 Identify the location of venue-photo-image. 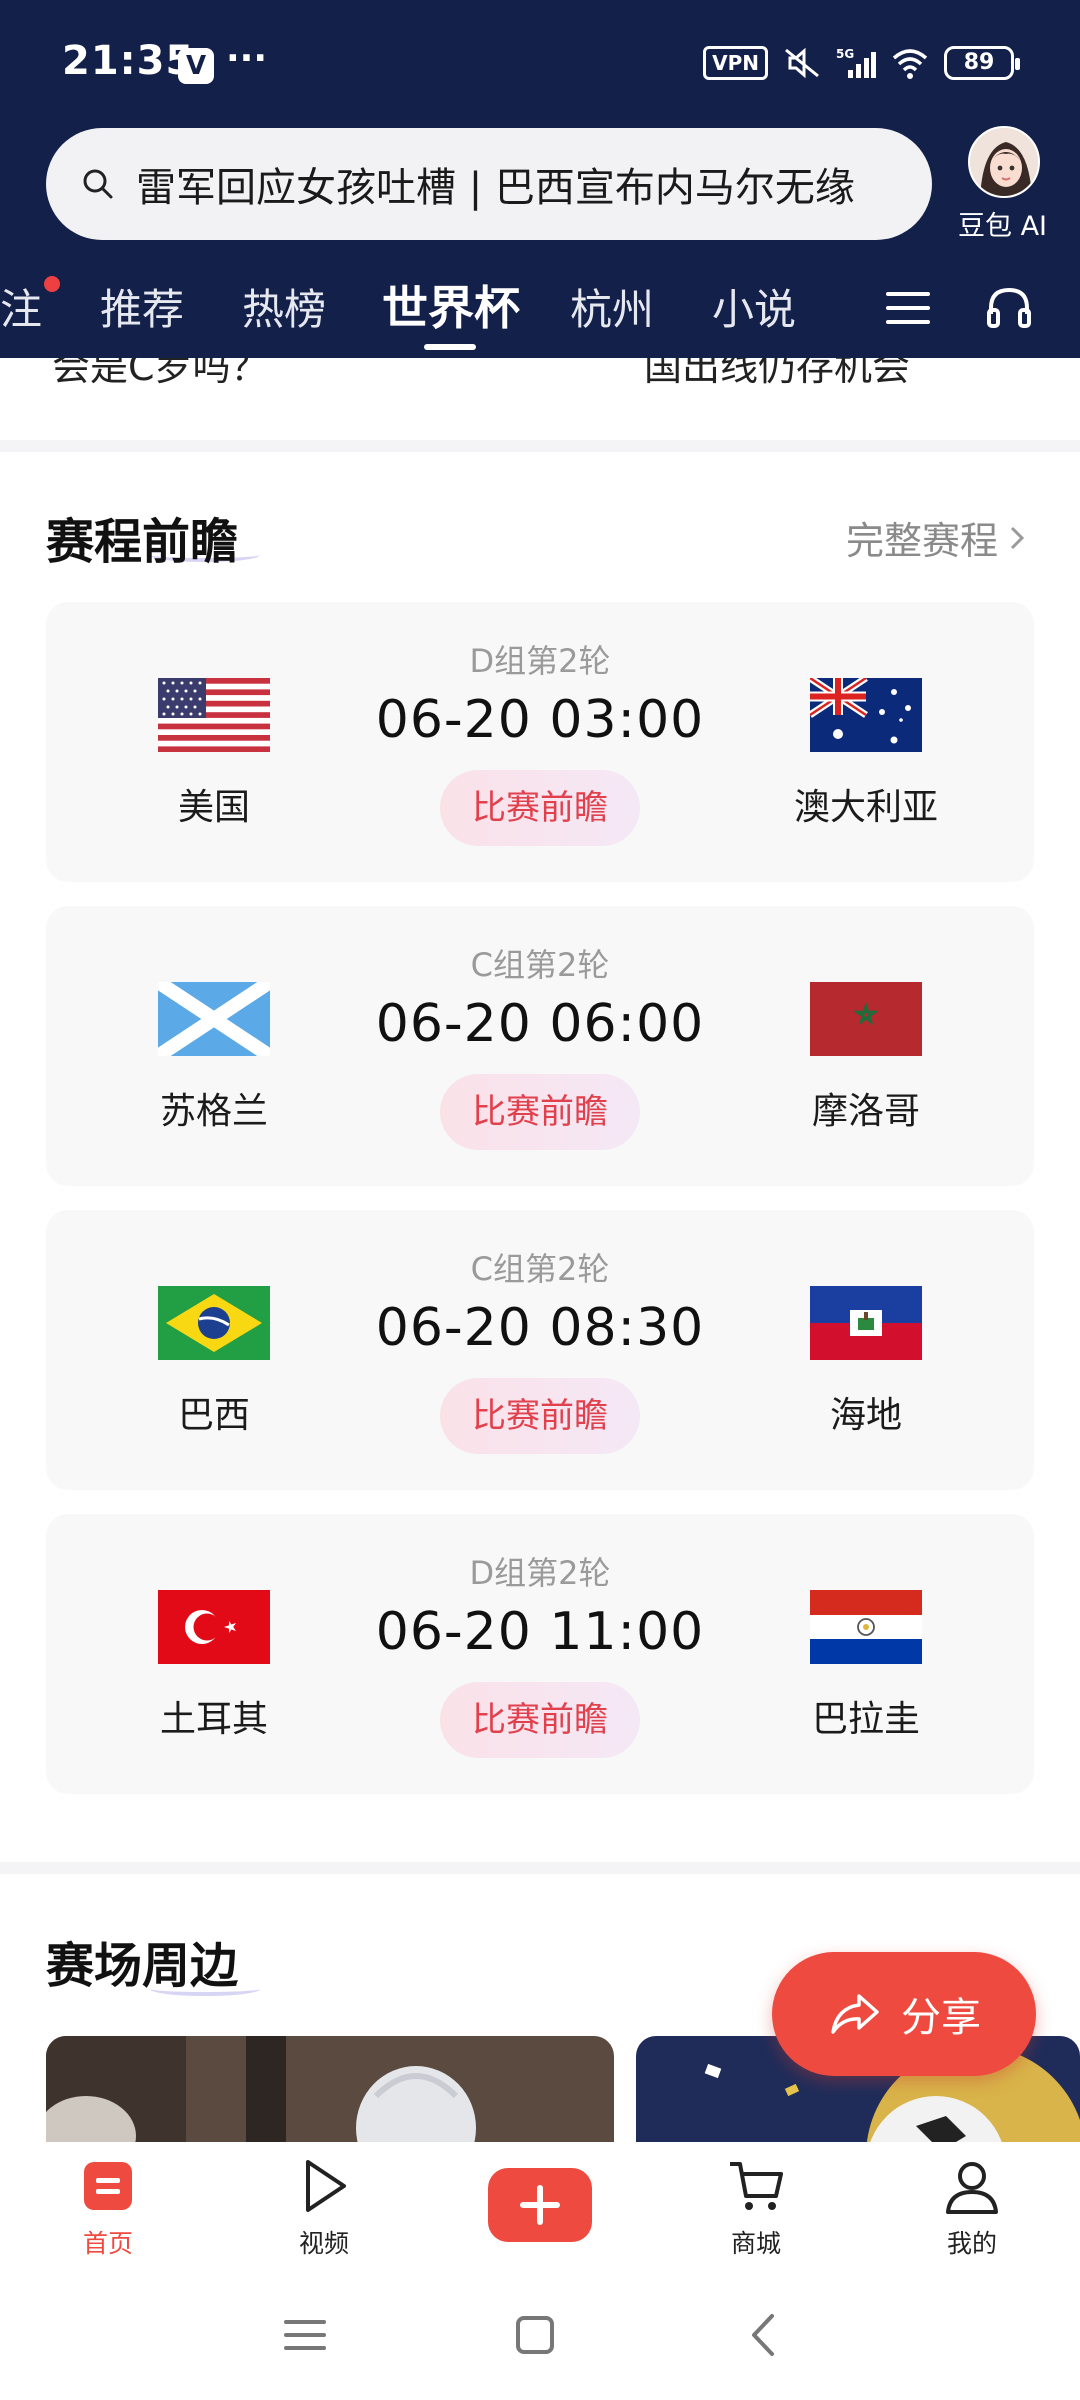
(330, 2091).